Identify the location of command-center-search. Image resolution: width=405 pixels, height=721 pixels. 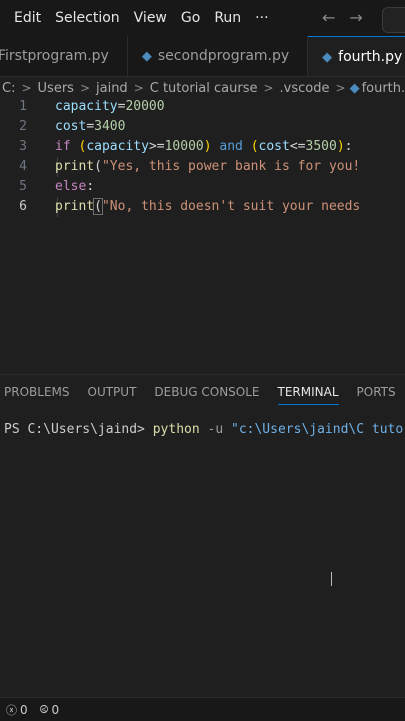
(393, 20).